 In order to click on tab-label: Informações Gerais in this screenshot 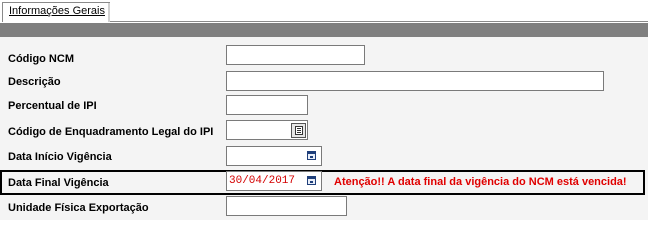, I will do `click(57, 11)`.